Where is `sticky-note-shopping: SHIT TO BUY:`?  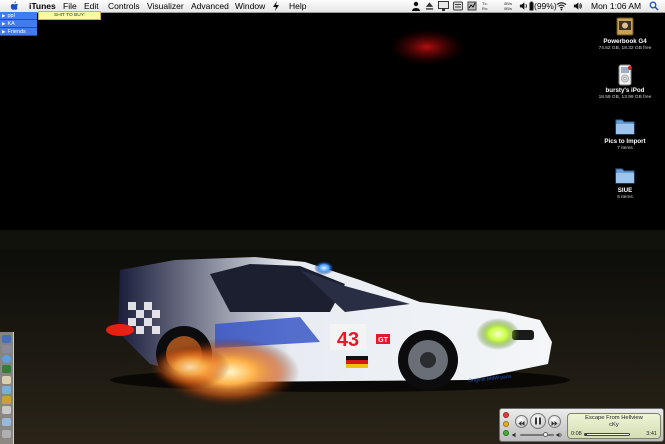
sticky-note-shopping: SHIT TO BUY: is located at coordinates (69, 15).